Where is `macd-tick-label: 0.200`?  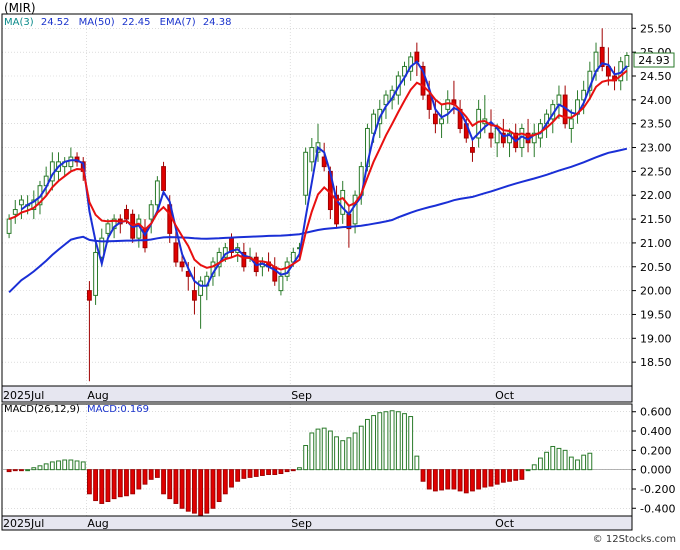
macd-tick-label: 0.200 is located at coordinates (656, 450).